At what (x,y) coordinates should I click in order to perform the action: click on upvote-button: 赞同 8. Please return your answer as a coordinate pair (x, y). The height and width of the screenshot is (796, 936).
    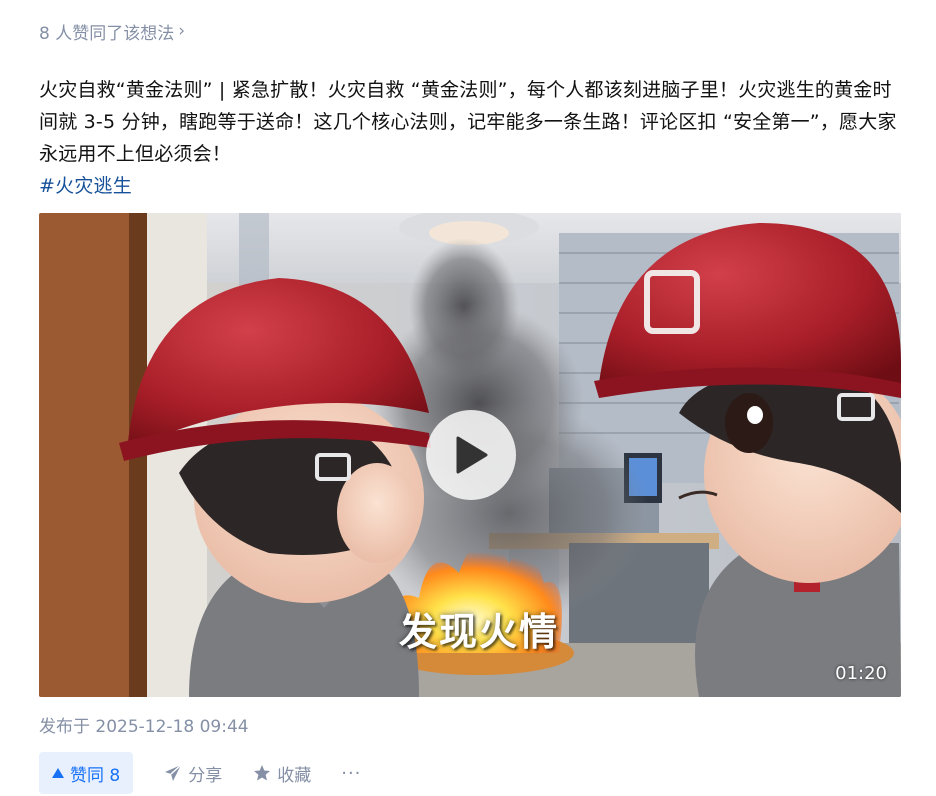
    Looking at the image, I should click on (86, 773).